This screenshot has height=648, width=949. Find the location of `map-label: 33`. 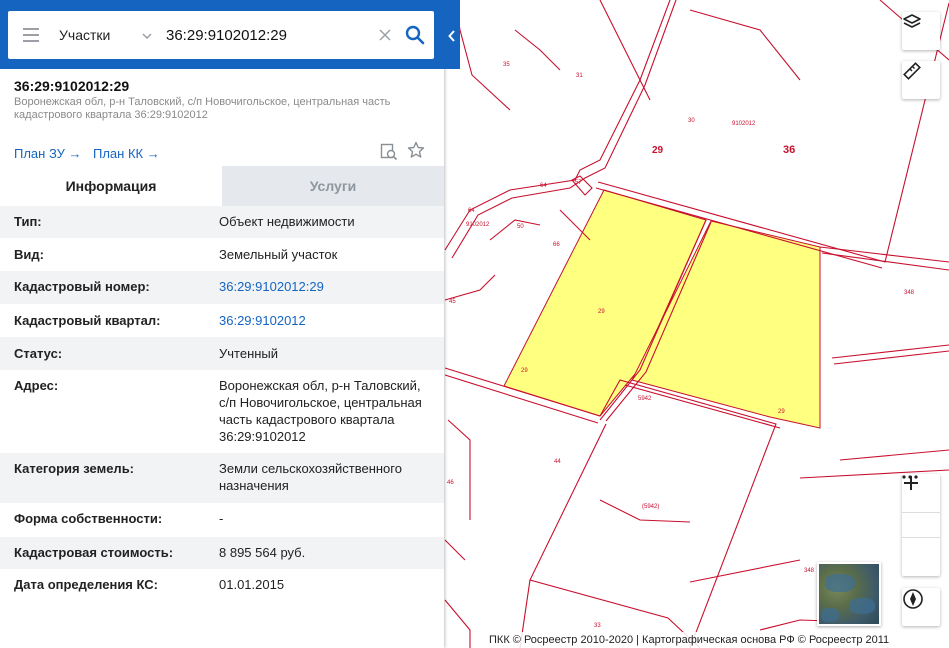

map-label: 33 is located at coordinates (597, 626).